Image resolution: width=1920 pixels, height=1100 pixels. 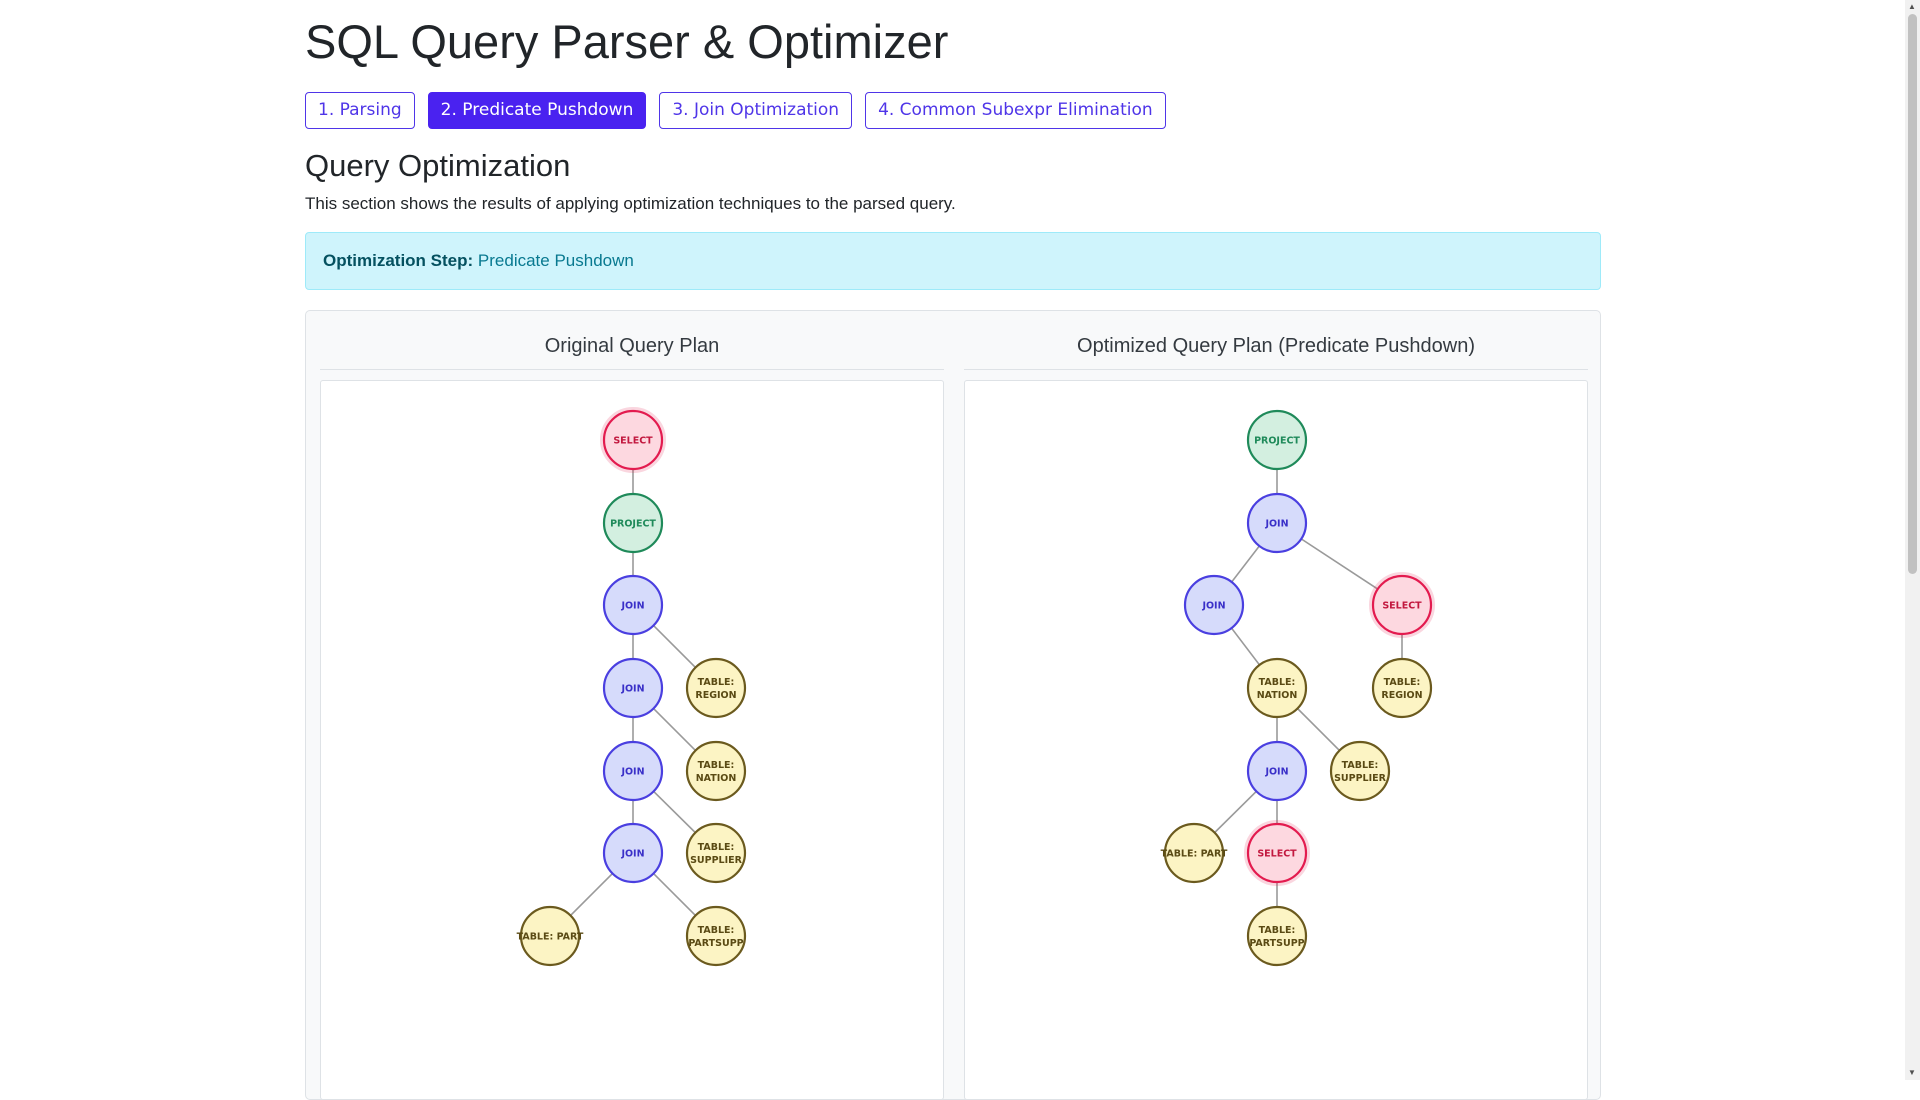 What do you see at coordinates (1912, 1073) in the screenshot?
I see `scroll-down-arrow-icon: ▼` at bounding box center [1912, 1073].